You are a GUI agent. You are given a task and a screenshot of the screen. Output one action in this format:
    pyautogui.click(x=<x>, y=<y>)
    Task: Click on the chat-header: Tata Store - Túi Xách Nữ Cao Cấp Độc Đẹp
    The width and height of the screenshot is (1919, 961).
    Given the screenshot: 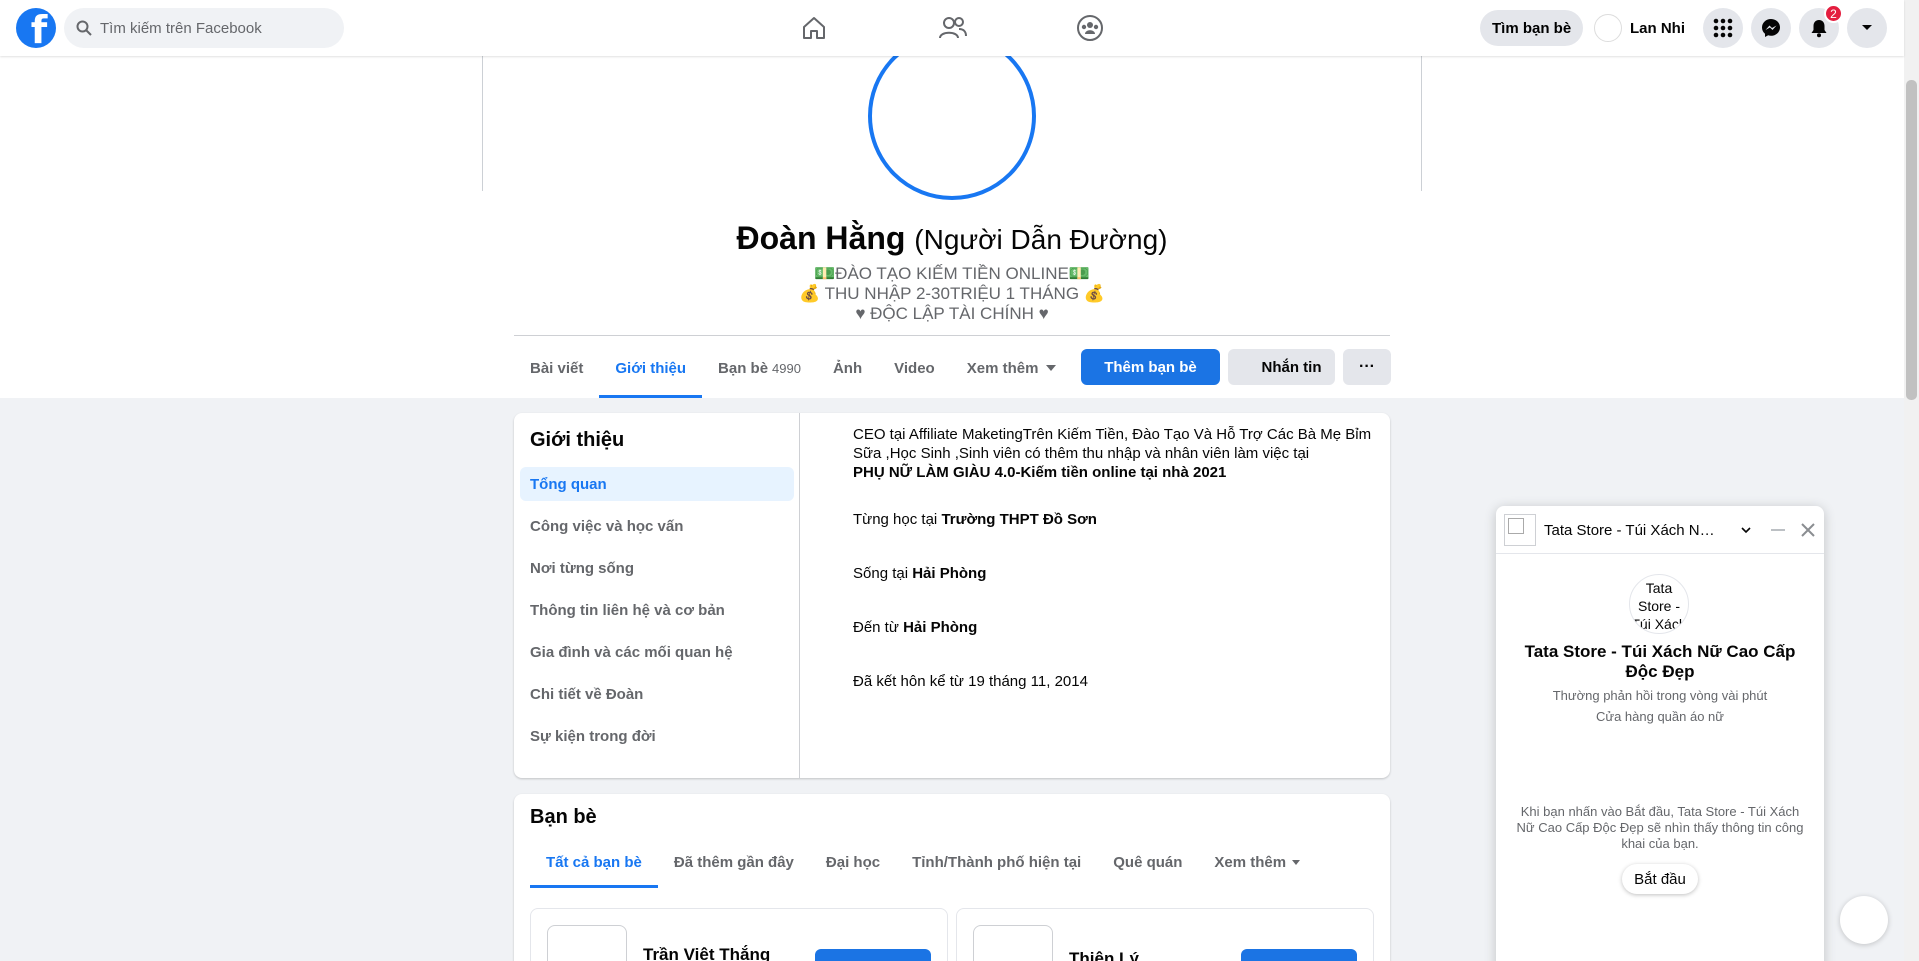 What is the action you would take?
    pyautogui.click(x=1660, y=530)
    